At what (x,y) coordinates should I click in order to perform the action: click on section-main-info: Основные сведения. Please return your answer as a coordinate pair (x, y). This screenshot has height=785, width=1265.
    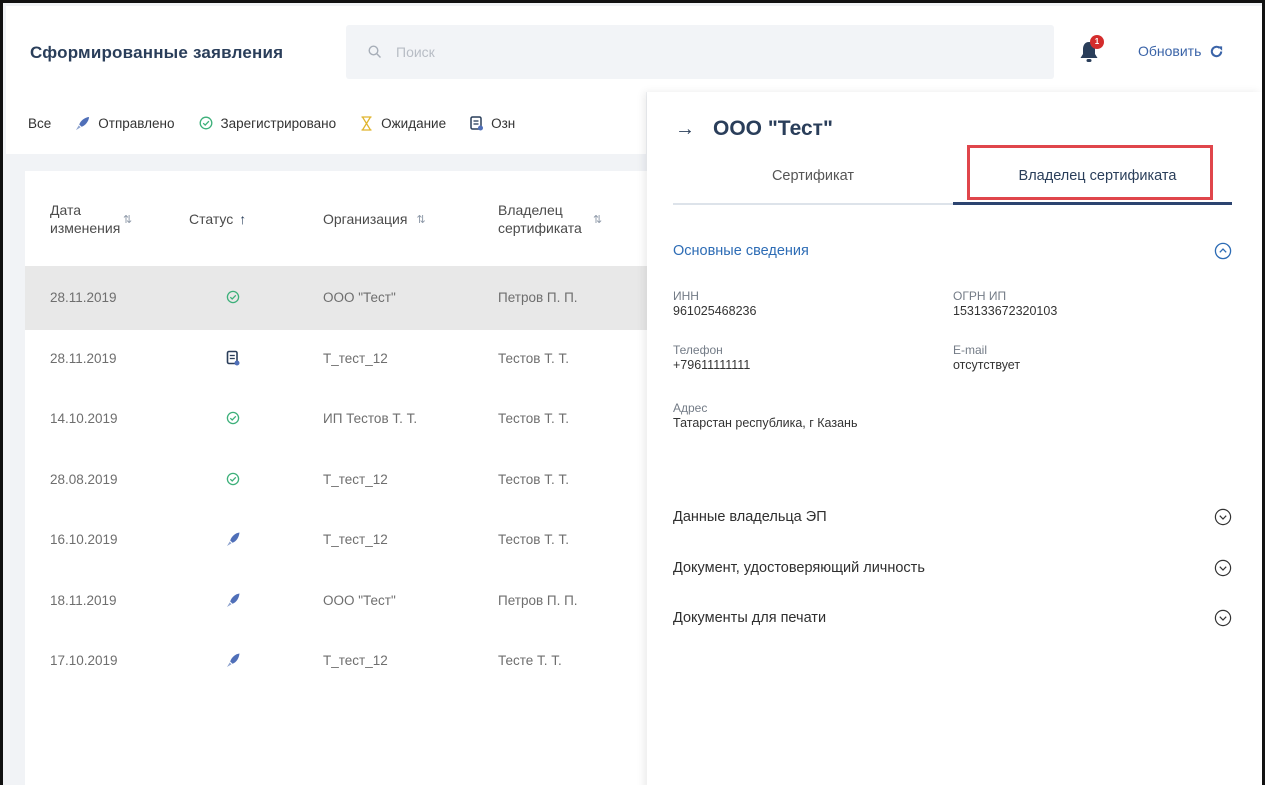
    Looking at the image, I should click on (952, 251).